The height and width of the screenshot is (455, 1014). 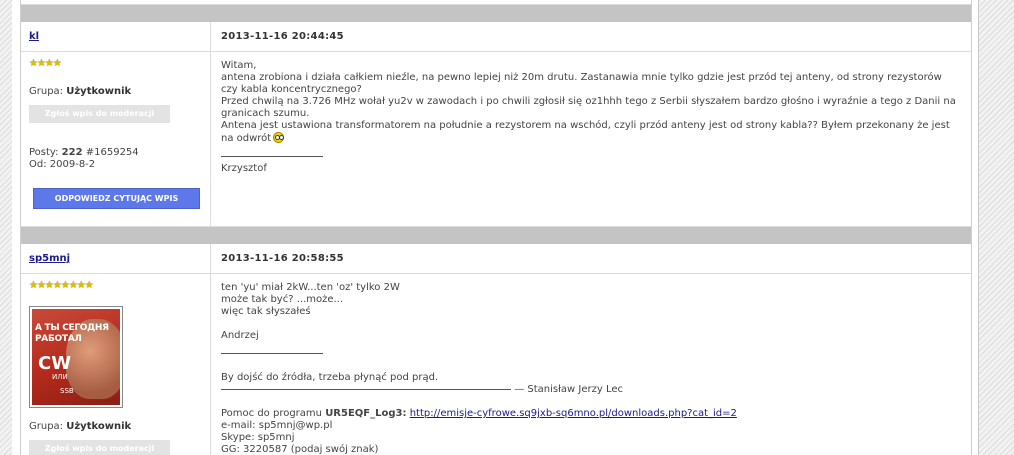 What do you see at coordinates (44, 152) in the screenshot?
I see `posts-count-label: Posty:` at bounding box center [44, 152].